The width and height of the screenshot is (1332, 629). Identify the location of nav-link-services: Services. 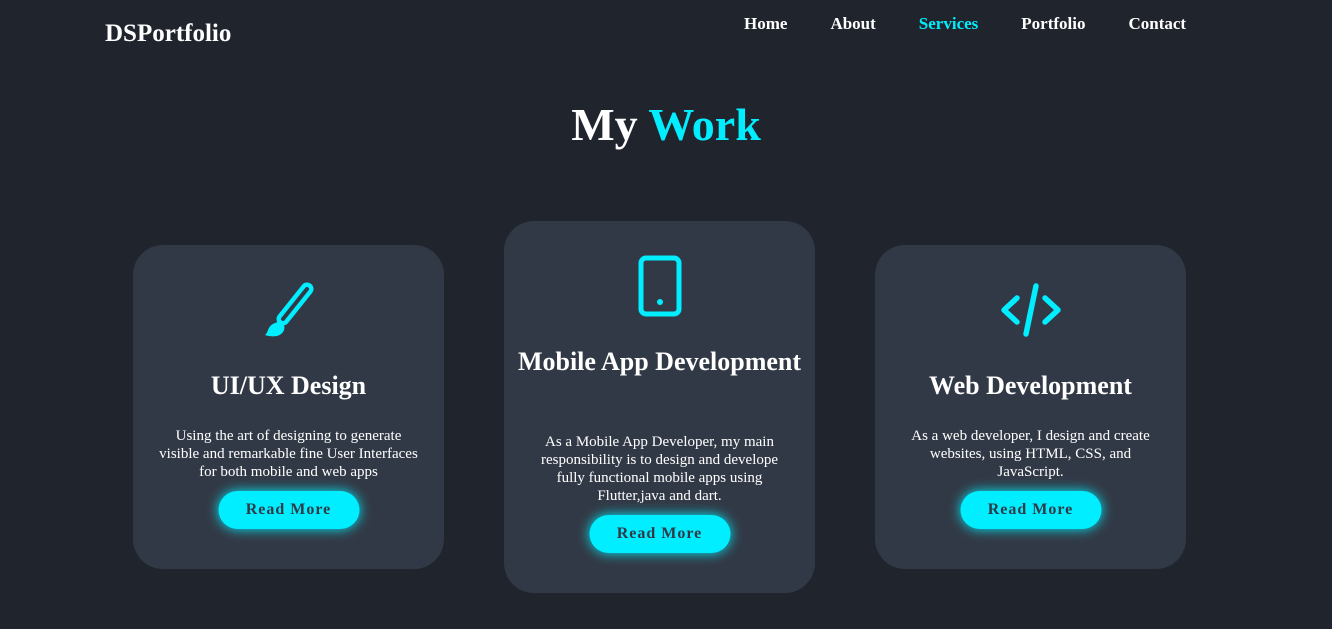
(948, 24).